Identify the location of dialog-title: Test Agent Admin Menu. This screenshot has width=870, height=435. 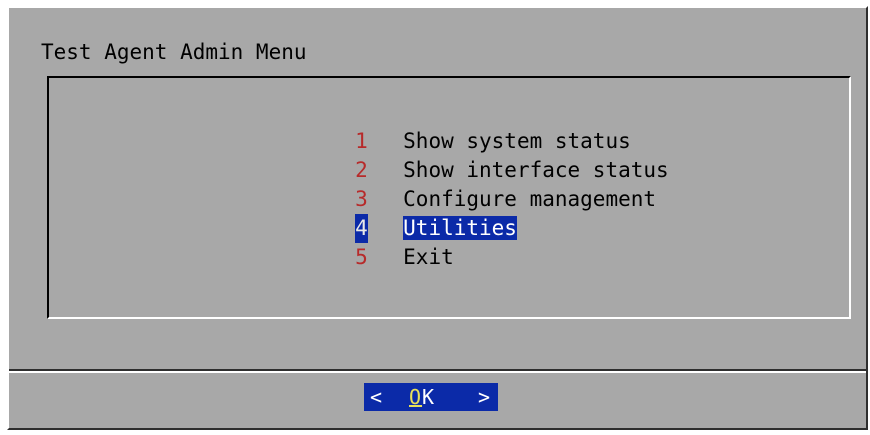
(174, 52).